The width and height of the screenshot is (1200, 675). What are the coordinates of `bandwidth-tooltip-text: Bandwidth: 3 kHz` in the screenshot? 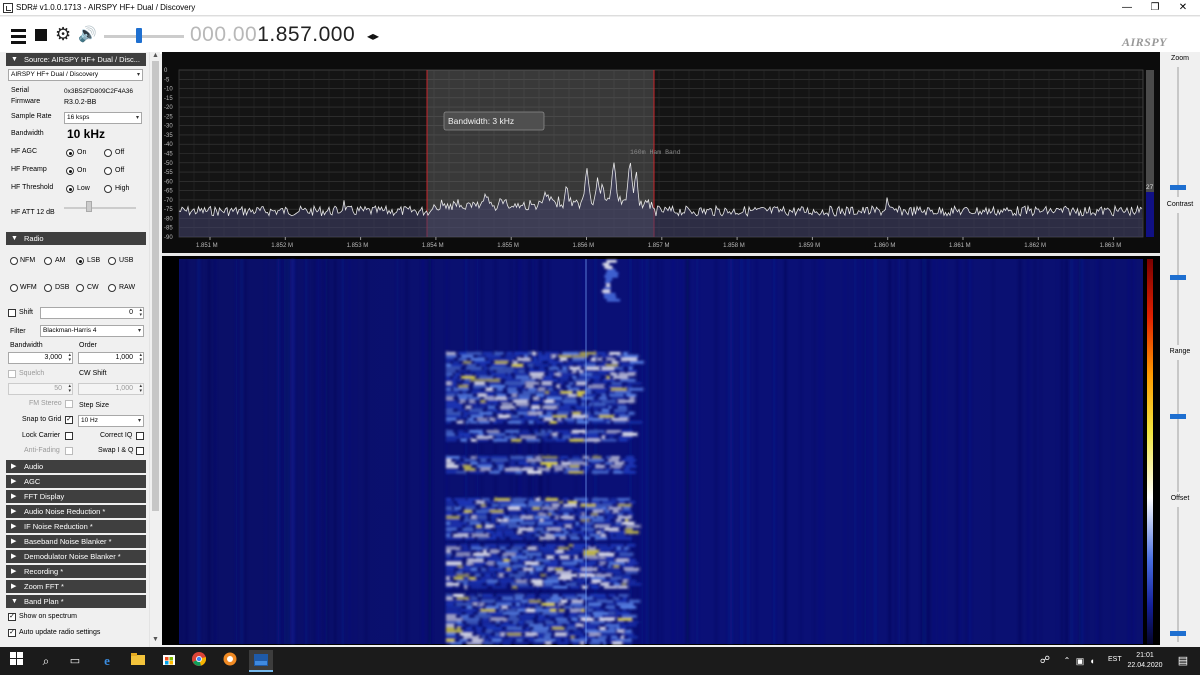 It's located at (481, 121).